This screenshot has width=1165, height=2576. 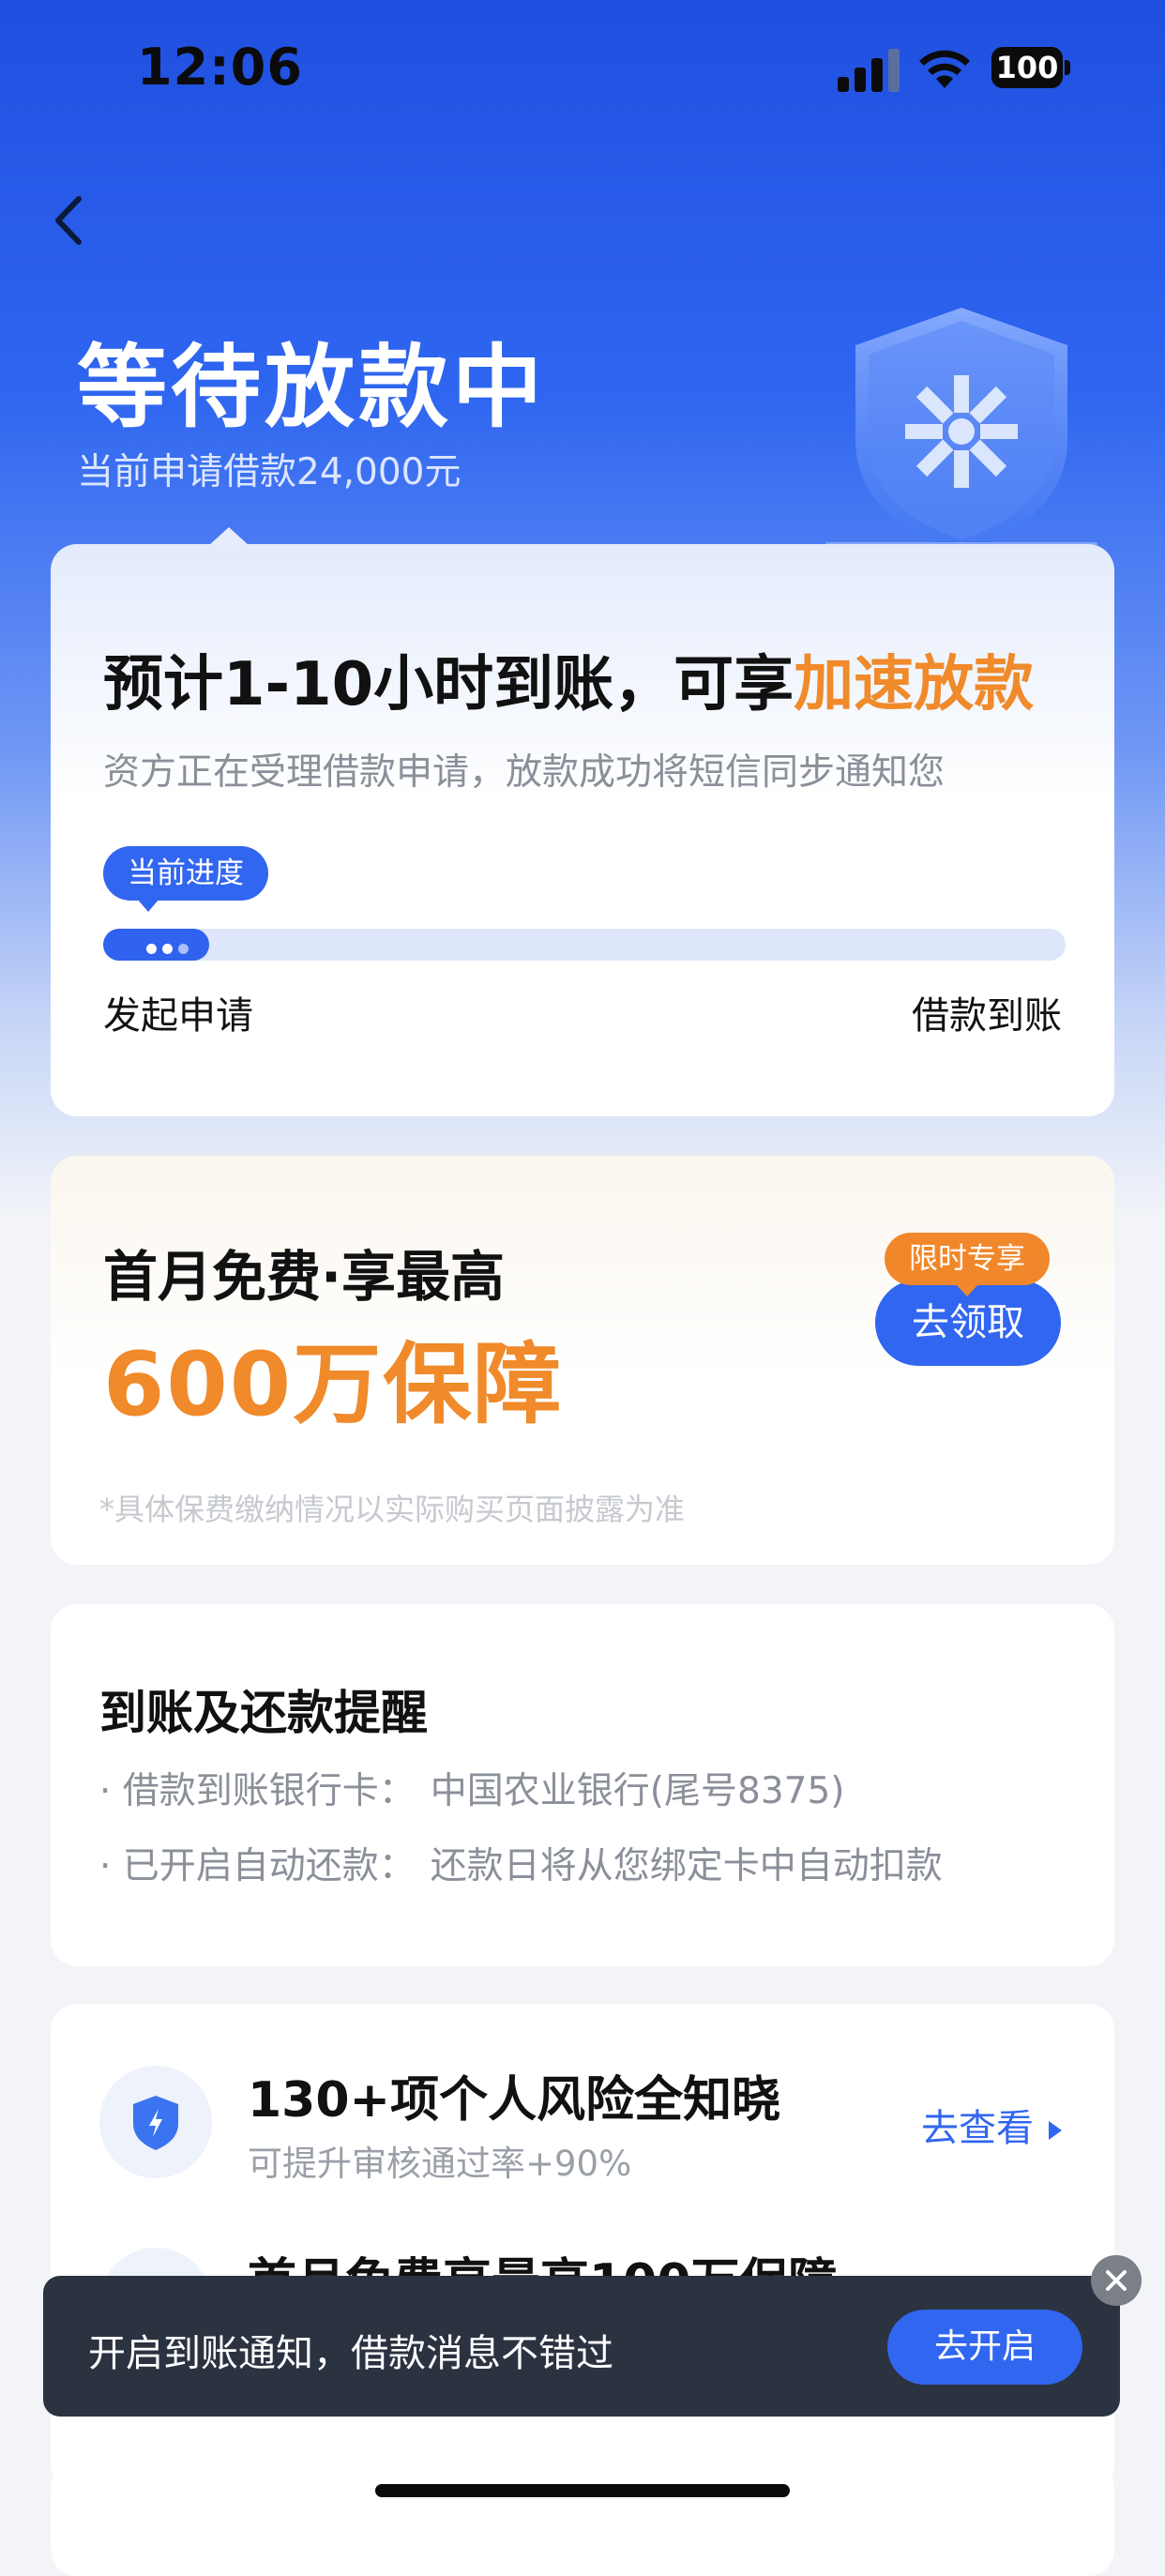 I want to click on status-bar: 12:06 100, so click(x=582, y=65).